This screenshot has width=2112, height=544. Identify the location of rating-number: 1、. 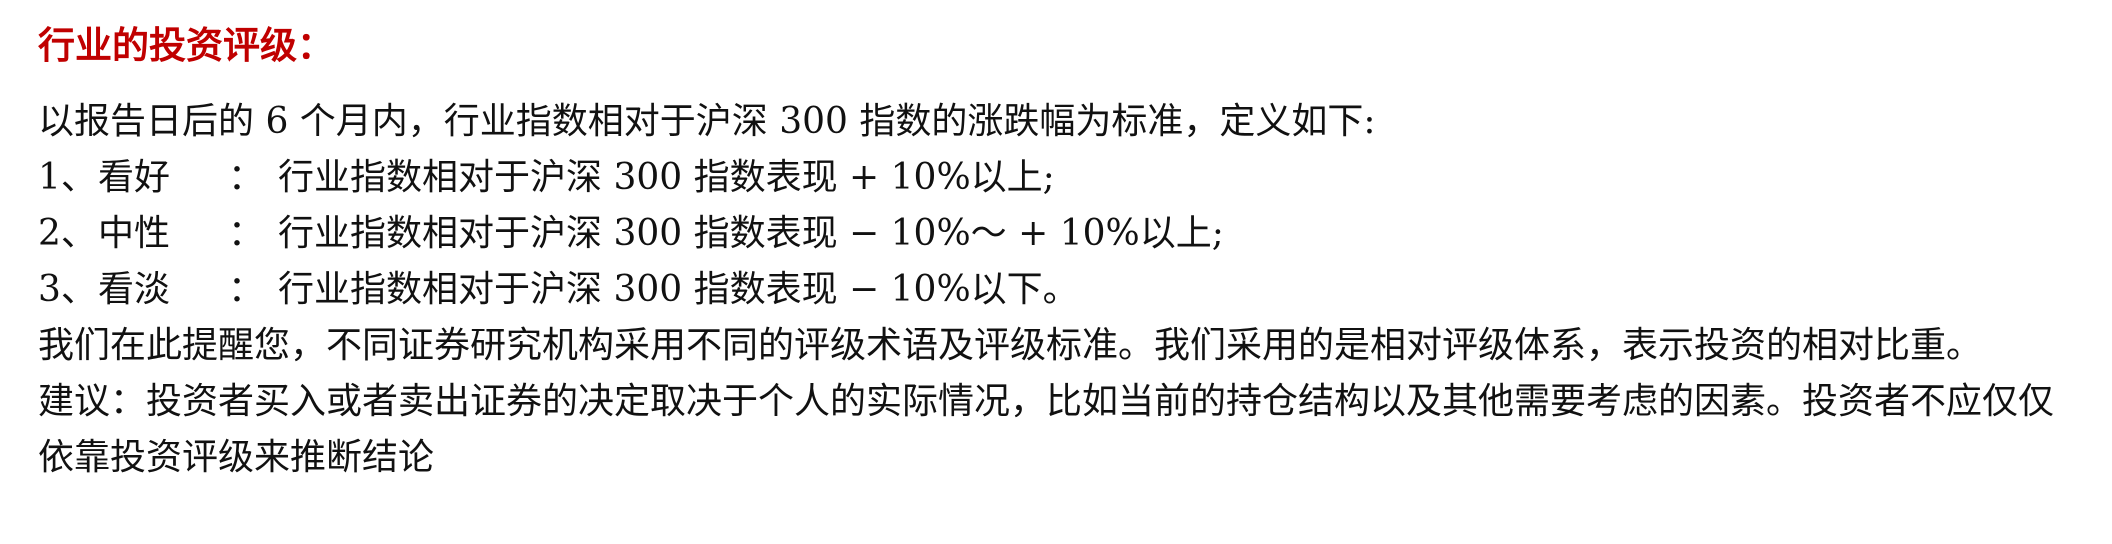
(67, 177).